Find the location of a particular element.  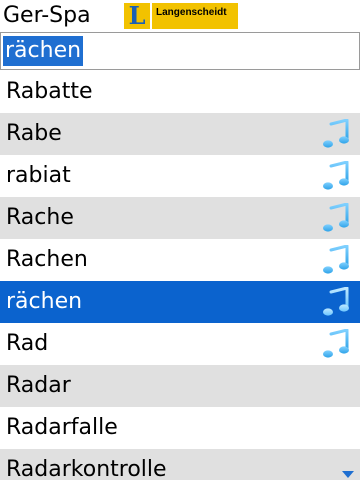

list-item-word: Radarkontrolle is located at coordinates (86, 468).